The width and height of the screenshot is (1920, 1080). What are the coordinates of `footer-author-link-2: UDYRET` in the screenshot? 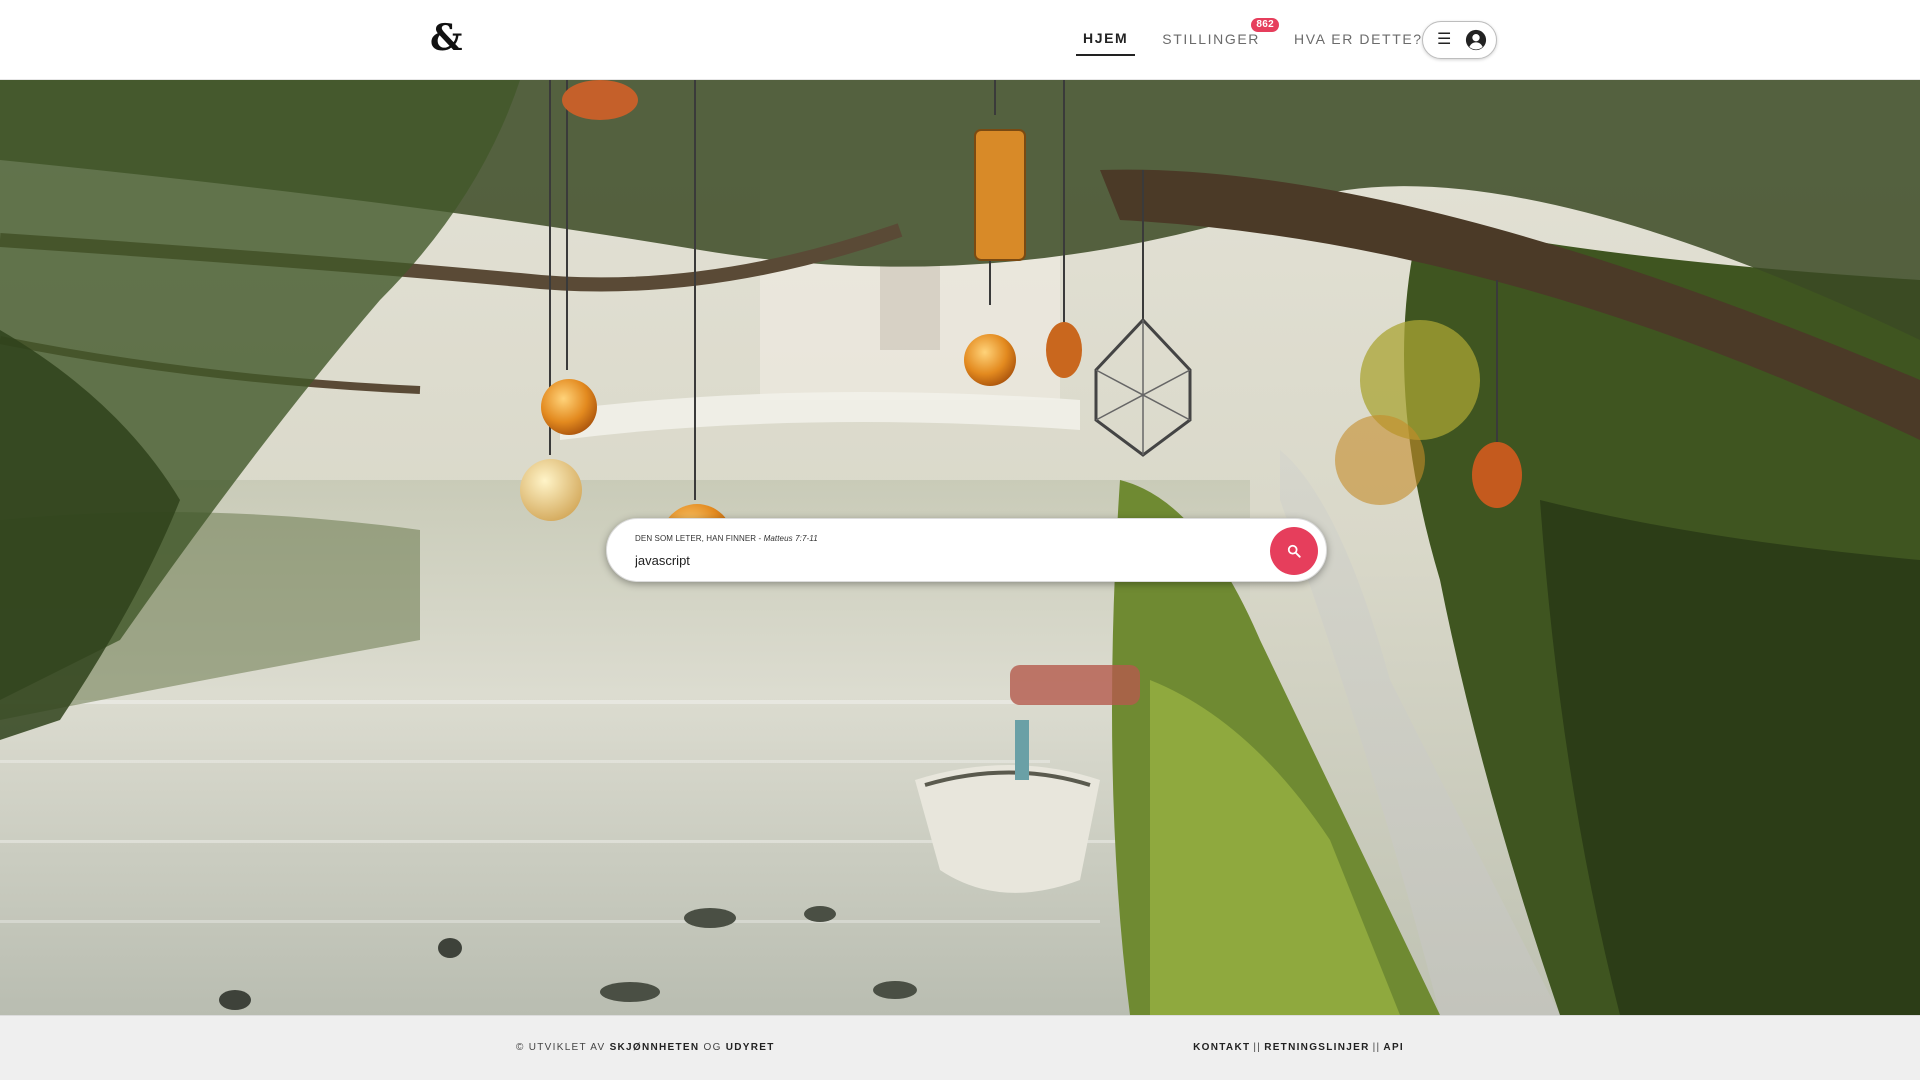 It's located at (750, 1047).